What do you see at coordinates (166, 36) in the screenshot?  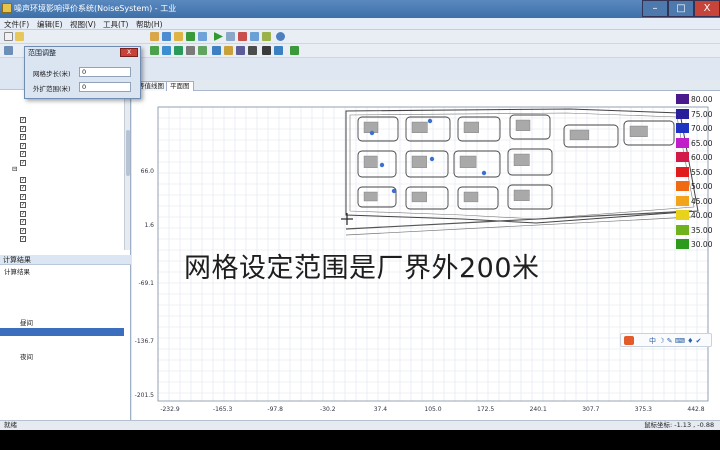 I see `grid-icon` at bounding box center [166, 36].